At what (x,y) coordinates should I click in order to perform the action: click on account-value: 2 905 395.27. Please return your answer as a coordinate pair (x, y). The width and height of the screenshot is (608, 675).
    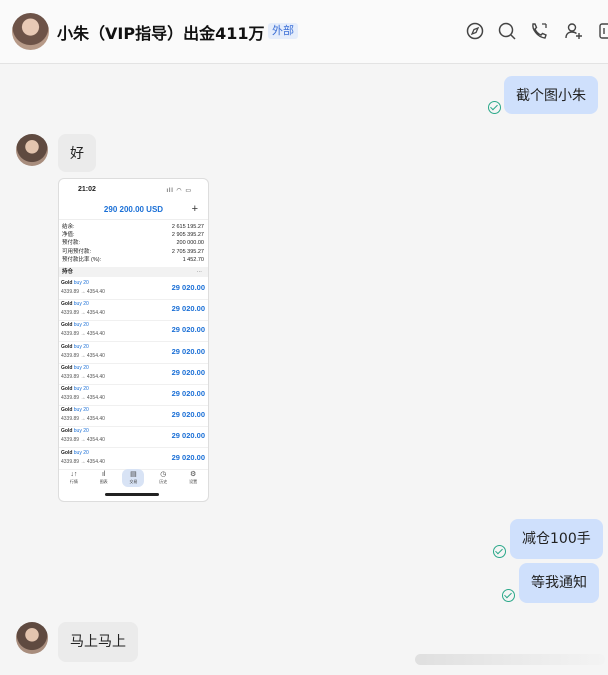
    Looking at the image, I should click on (187, 235).